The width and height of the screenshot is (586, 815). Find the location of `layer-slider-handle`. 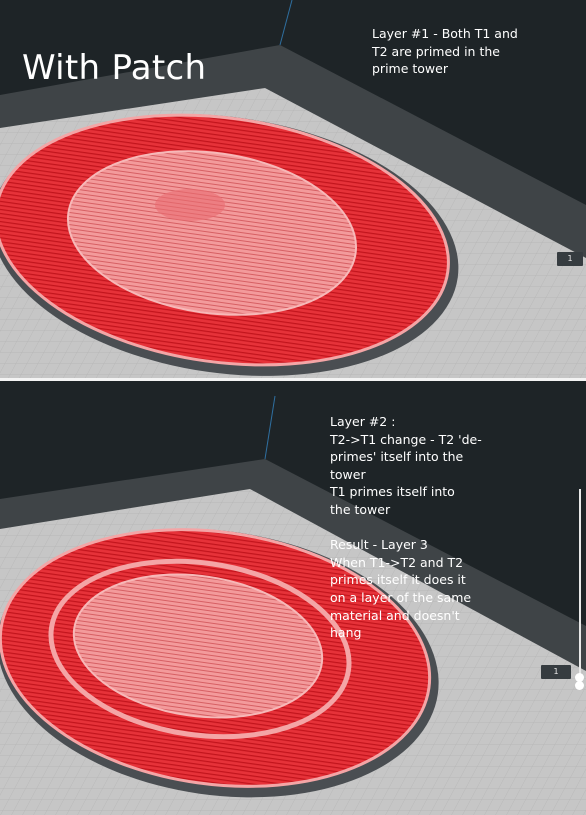

layer-slider-handle is located at coordinates (579, 685).